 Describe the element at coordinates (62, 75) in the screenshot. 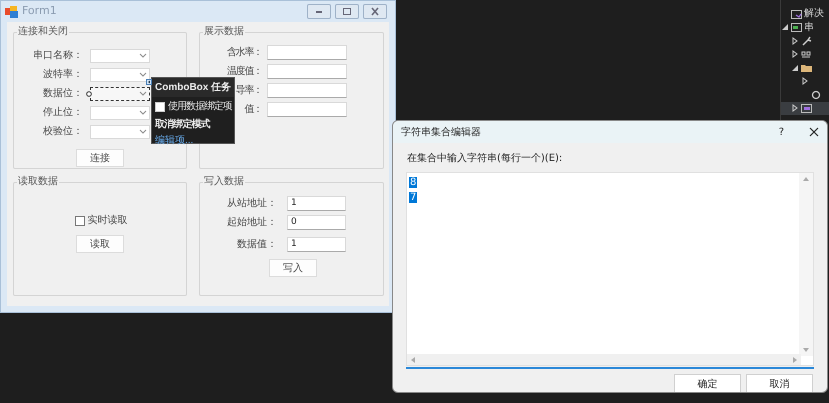

I see `field-label: 波特率：` at that location.